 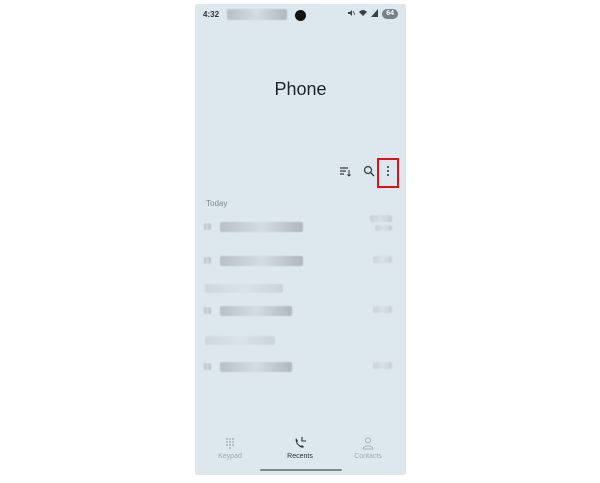 I want to click on home-indicator, so click(x=301, y=470).